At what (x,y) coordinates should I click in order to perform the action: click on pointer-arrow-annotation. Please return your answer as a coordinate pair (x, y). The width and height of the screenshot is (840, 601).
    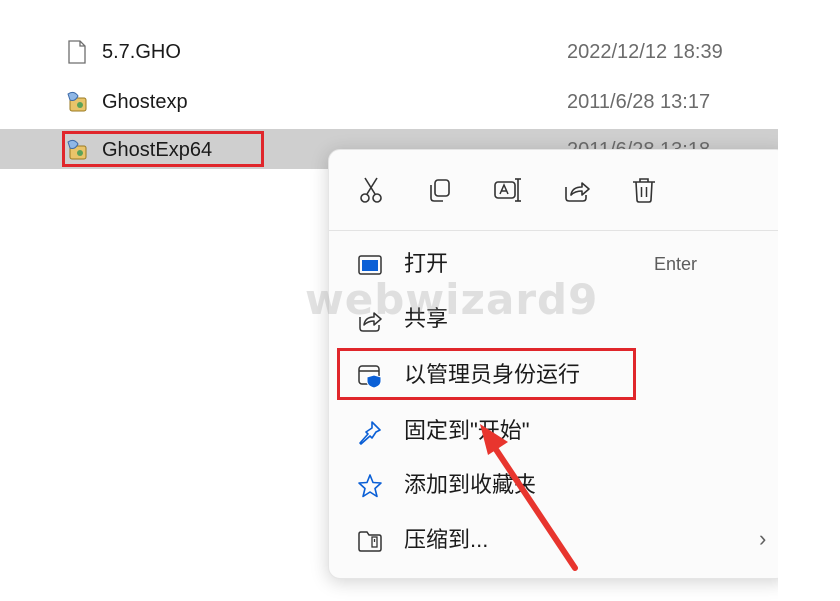
    Looking at the image, I should click on (529, 497).